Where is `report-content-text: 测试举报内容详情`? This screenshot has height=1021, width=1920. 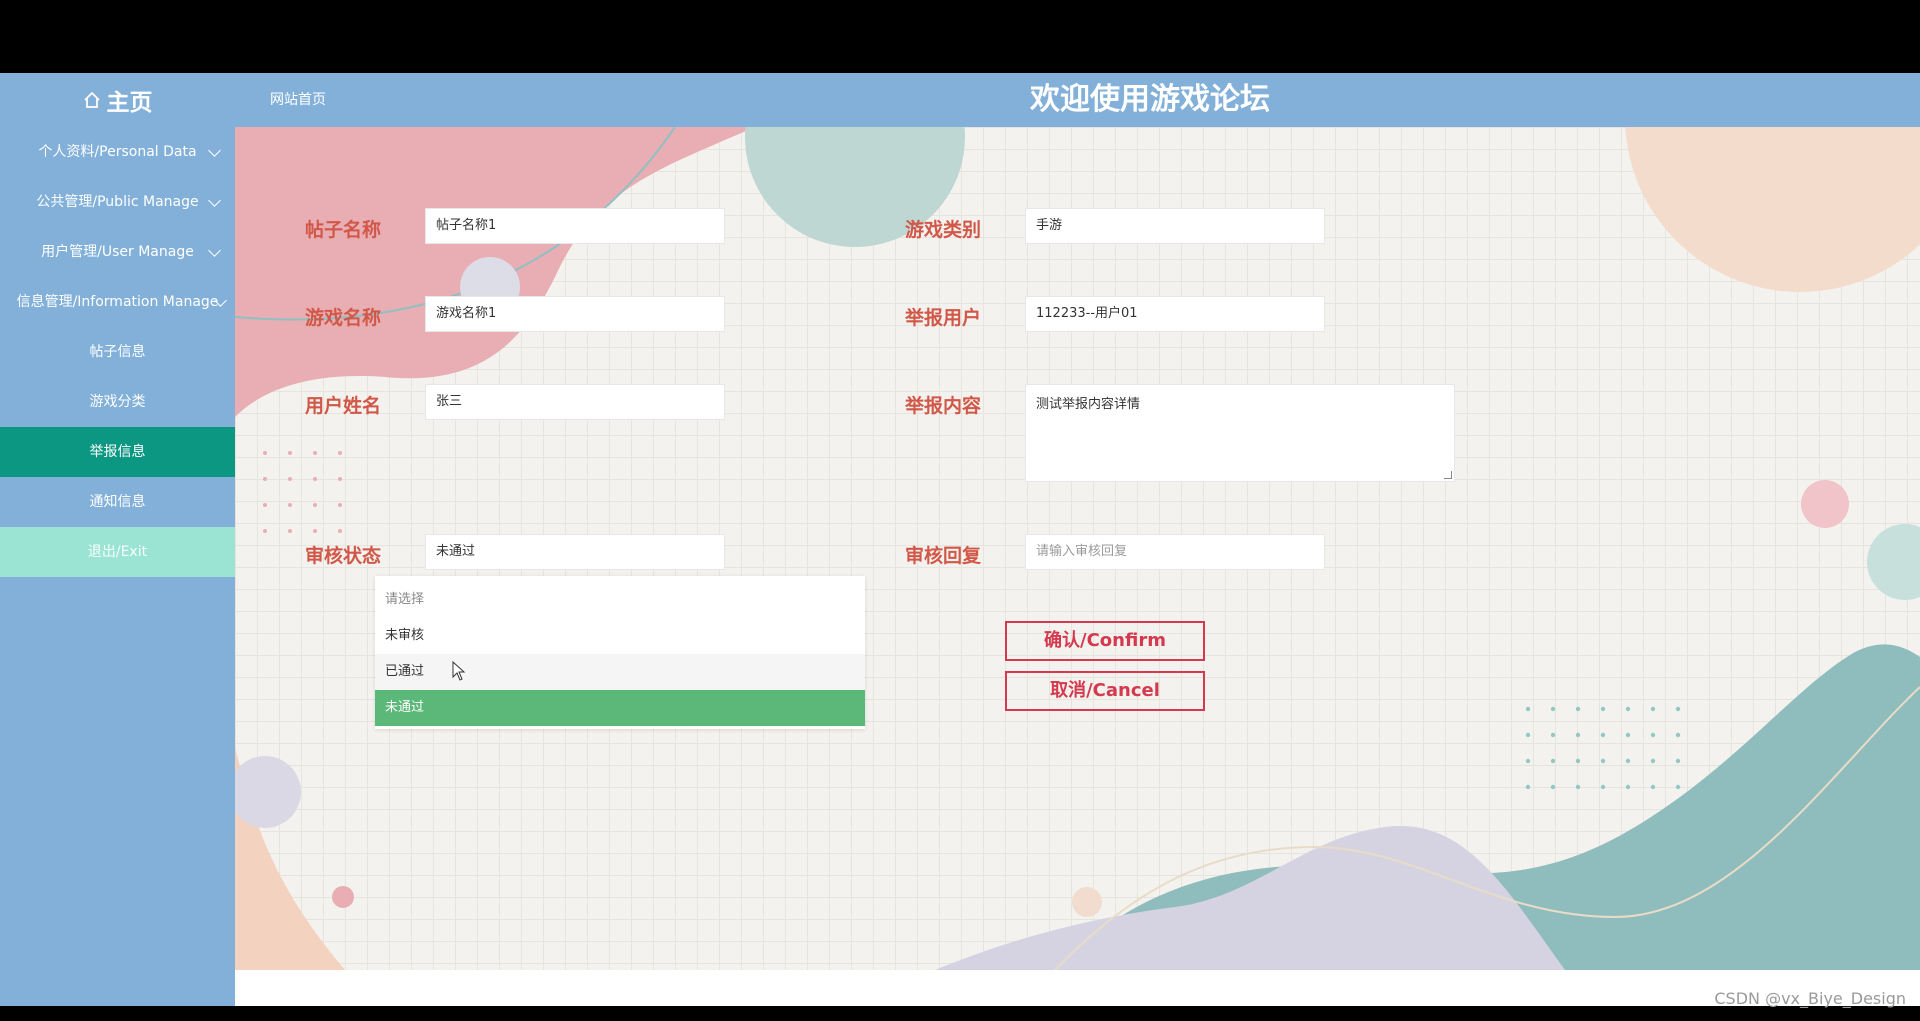
report-content-text: 测试举报内容详情 is located at coordinates (1088, 404).